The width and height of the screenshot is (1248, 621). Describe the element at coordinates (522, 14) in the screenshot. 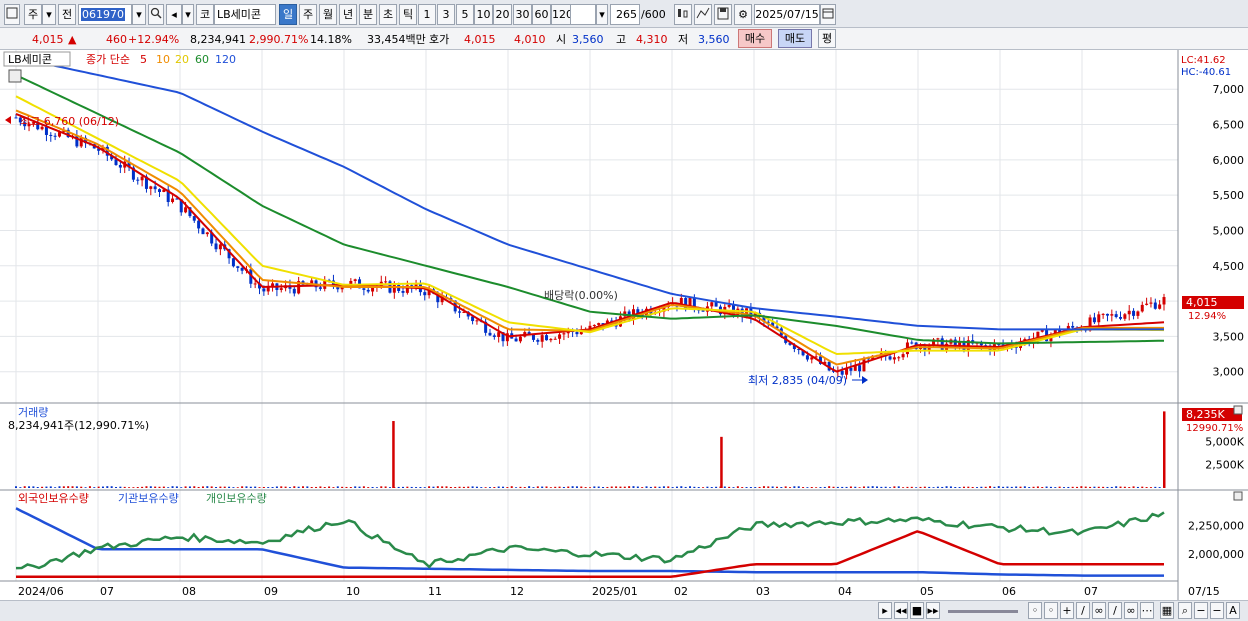

I see `interval-button: 30` at that location.